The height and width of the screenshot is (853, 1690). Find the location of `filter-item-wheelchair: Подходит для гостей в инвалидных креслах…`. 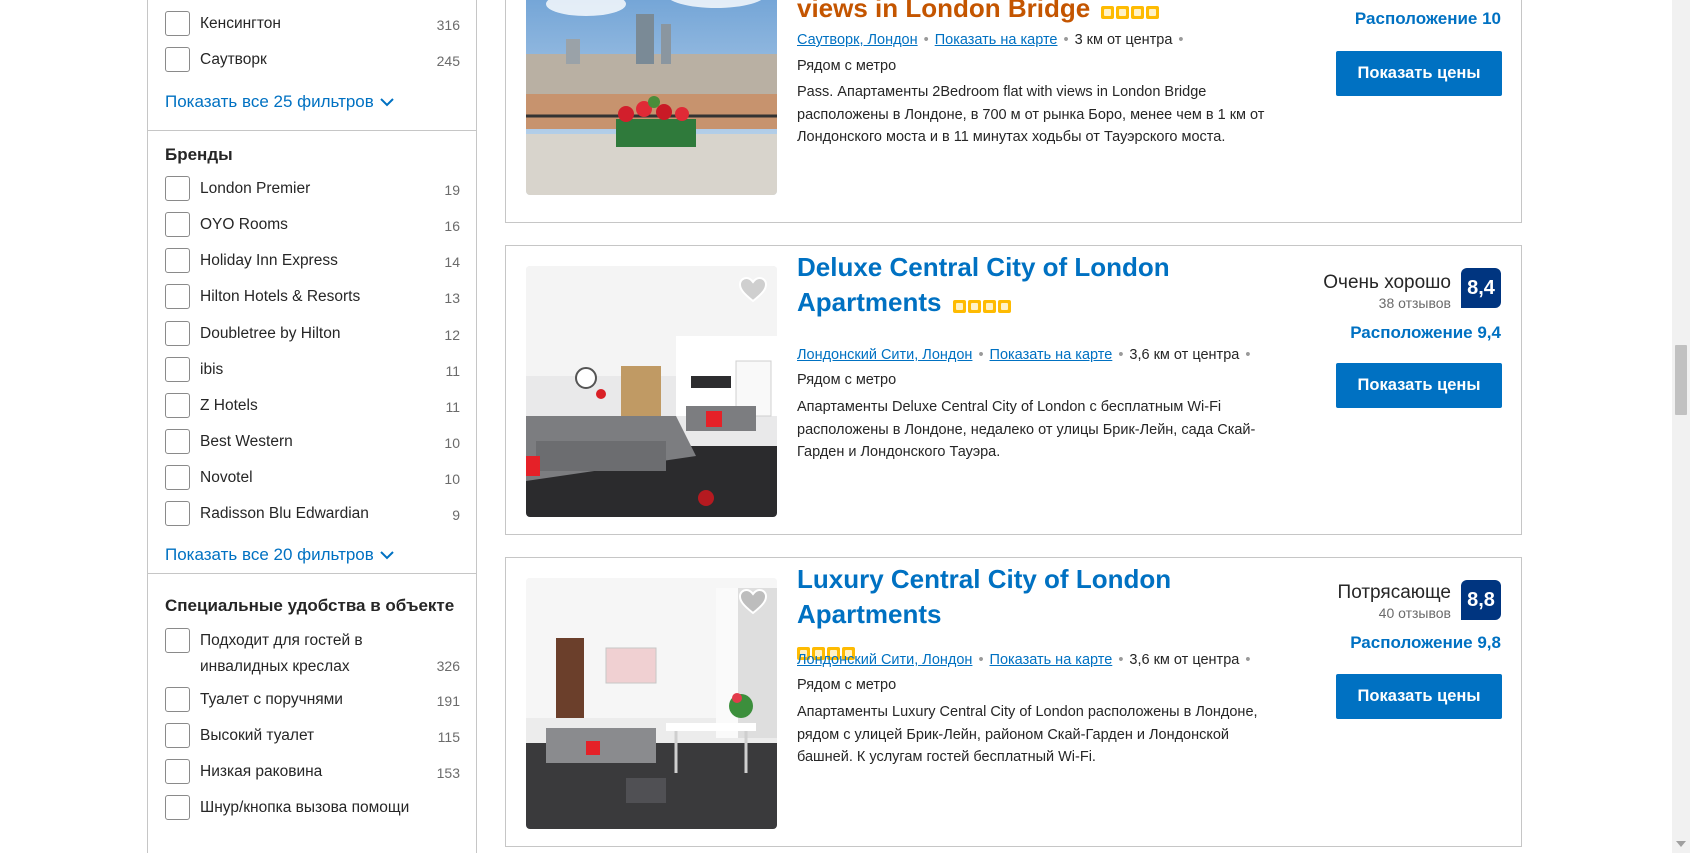

filter-item-wheelchair: Подходит для гостей в инвалидных креслах… is located at coordinates (312, 654).